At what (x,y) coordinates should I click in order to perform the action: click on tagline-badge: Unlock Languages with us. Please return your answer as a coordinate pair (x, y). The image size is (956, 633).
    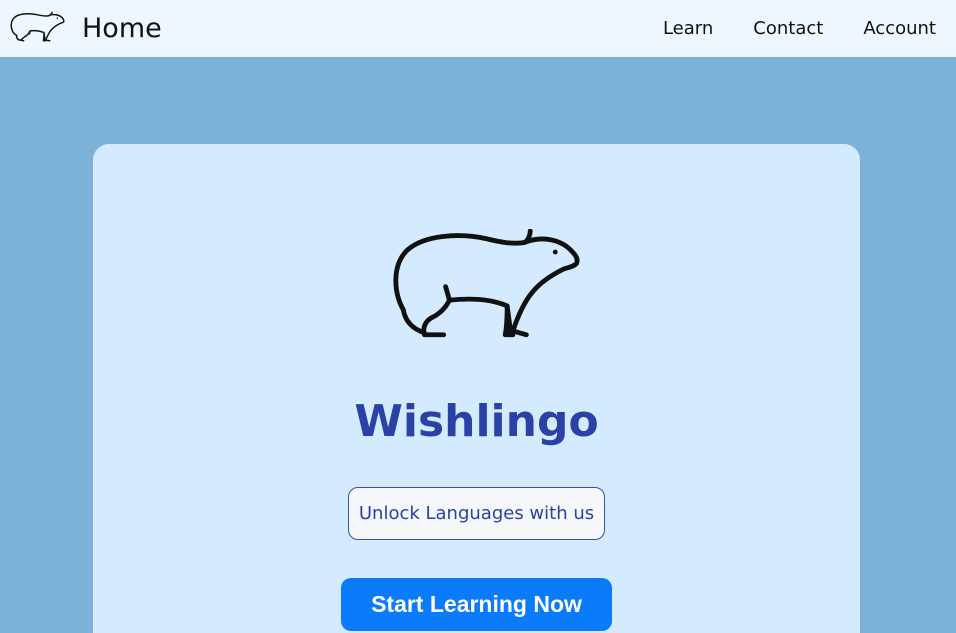
    Looking at the image, I should click on (476, 513).